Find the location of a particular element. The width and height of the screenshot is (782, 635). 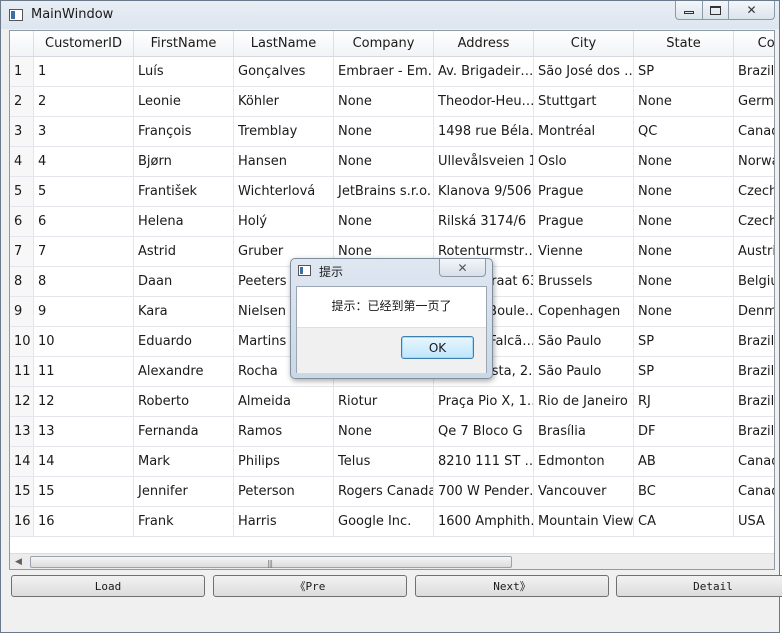

cell-firstname: Daan is located at coordinates (184, 281).